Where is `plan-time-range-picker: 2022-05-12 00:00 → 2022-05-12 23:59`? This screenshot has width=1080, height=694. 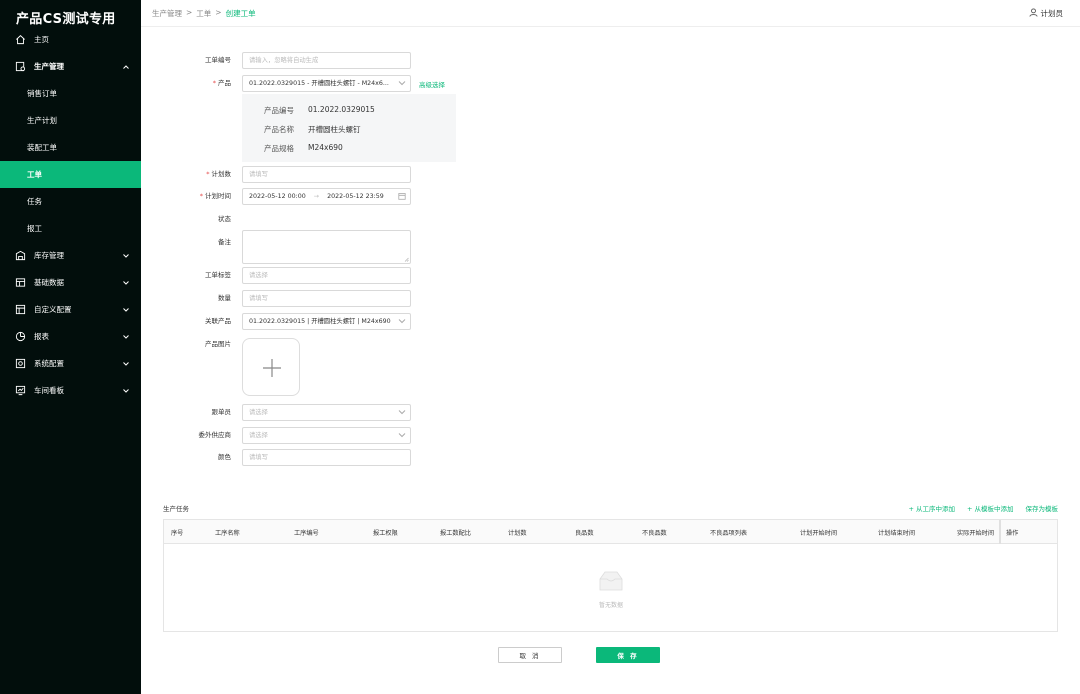
plan-time-range-picker: 2022-05-12 00:00 → 2022-05-12 23:59 is located at coordinates (326, 196).